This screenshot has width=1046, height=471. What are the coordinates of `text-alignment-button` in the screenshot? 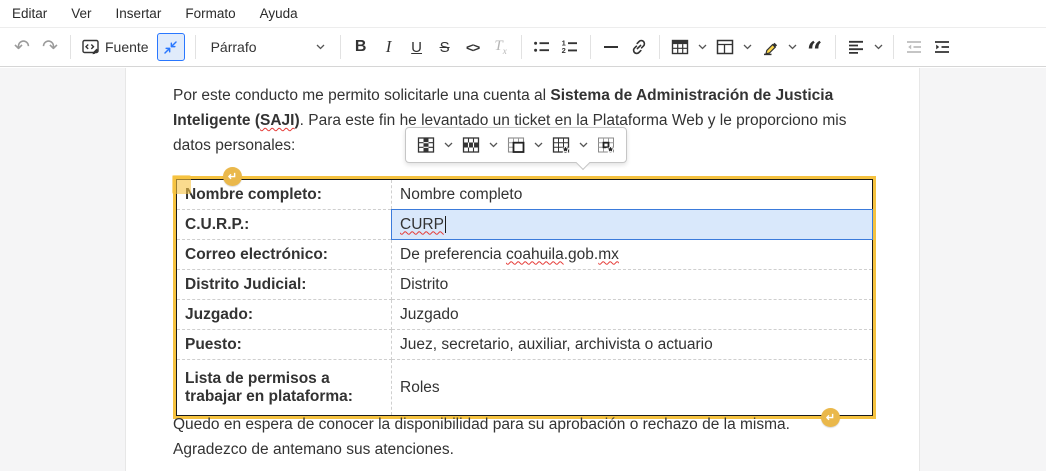 It's located at (856, 47).